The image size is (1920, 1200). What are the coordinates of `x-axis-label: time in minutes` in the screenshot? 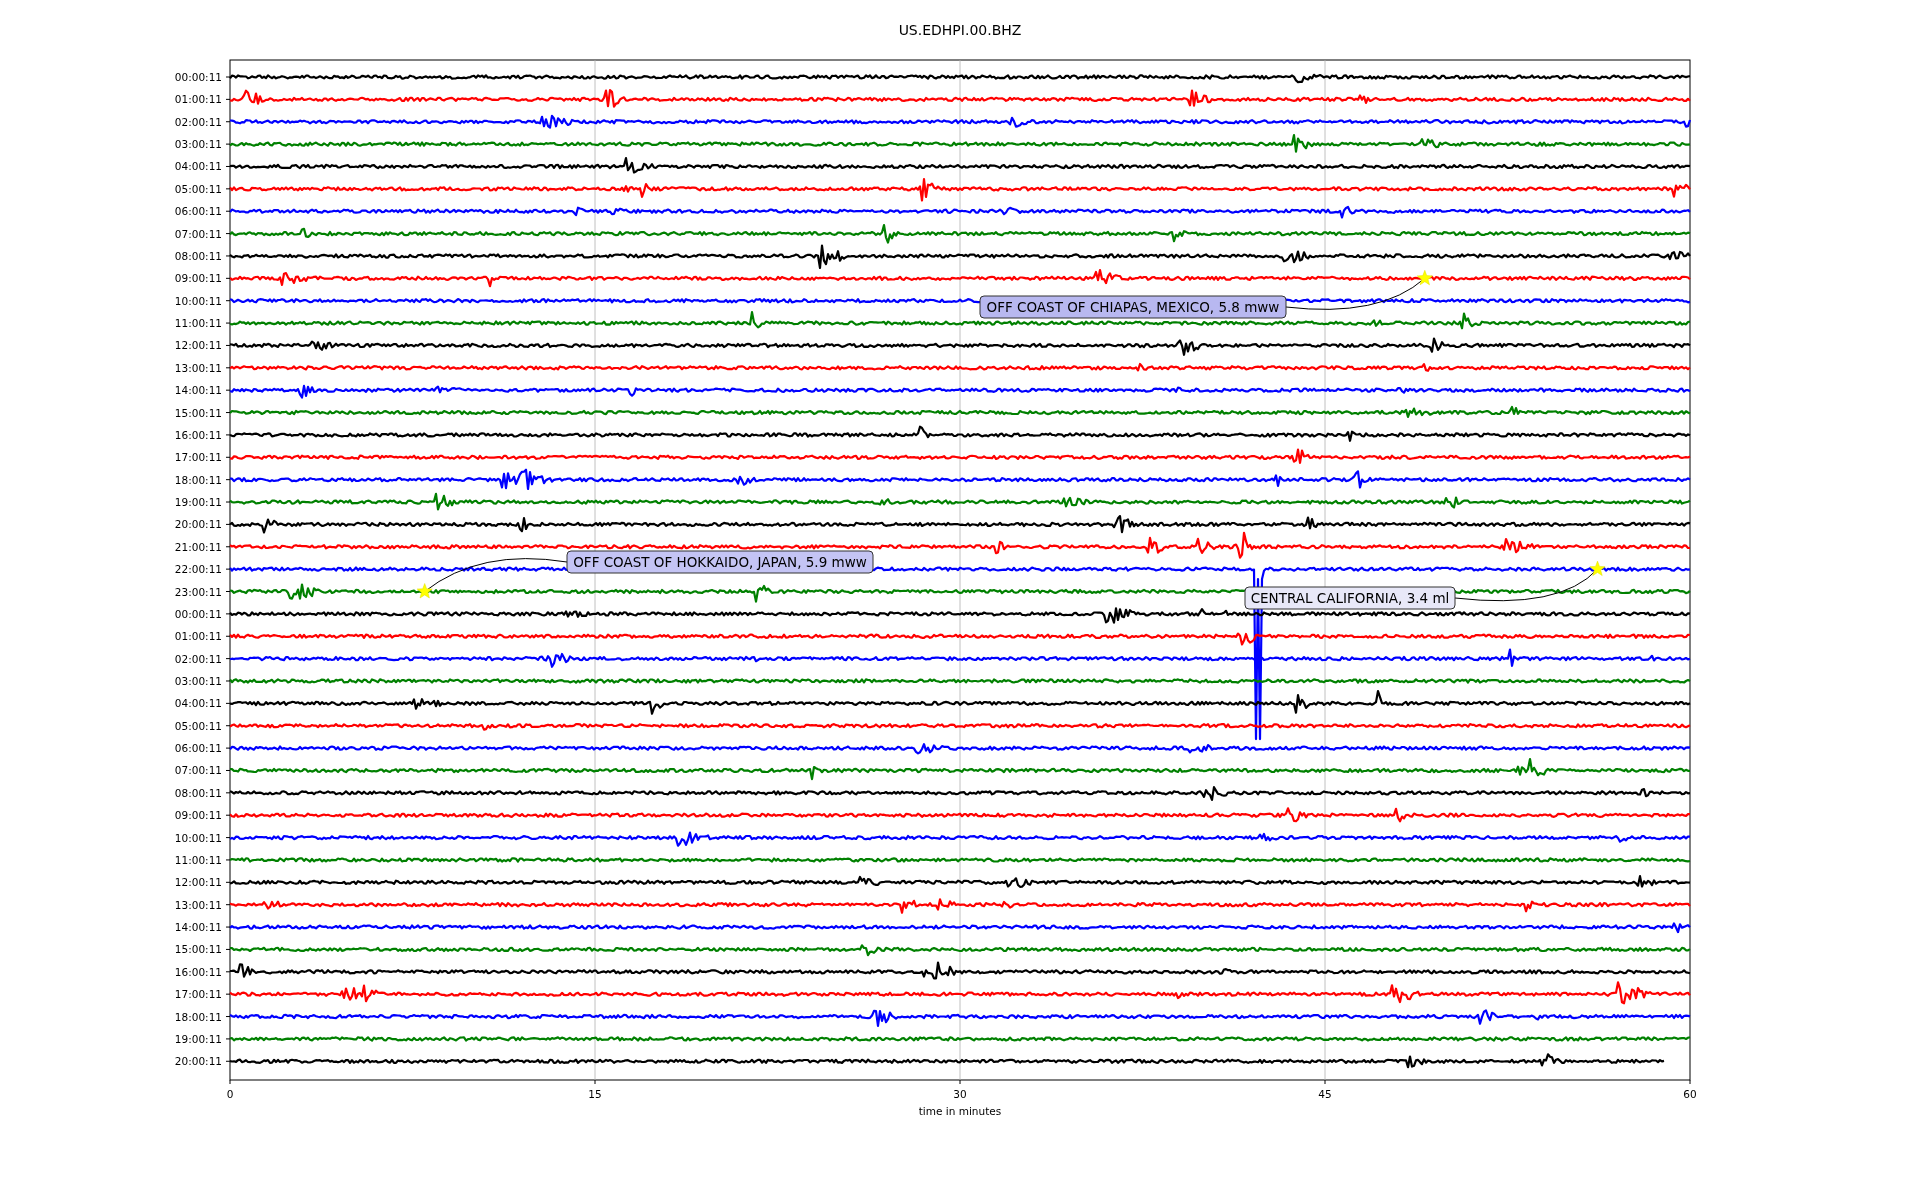 It's located at (960, 1111).